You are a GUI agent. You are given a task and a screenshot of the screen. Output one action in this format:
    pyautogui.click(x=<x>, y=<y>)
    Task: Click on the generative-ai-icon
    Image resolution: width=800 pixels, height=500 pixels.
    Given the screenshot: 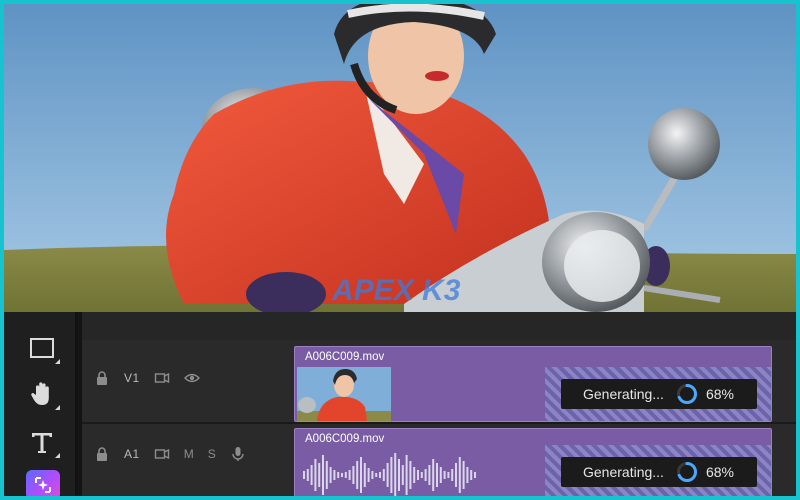 What is the action you would take?
    pyautogui.click(x=43, y=485)
    